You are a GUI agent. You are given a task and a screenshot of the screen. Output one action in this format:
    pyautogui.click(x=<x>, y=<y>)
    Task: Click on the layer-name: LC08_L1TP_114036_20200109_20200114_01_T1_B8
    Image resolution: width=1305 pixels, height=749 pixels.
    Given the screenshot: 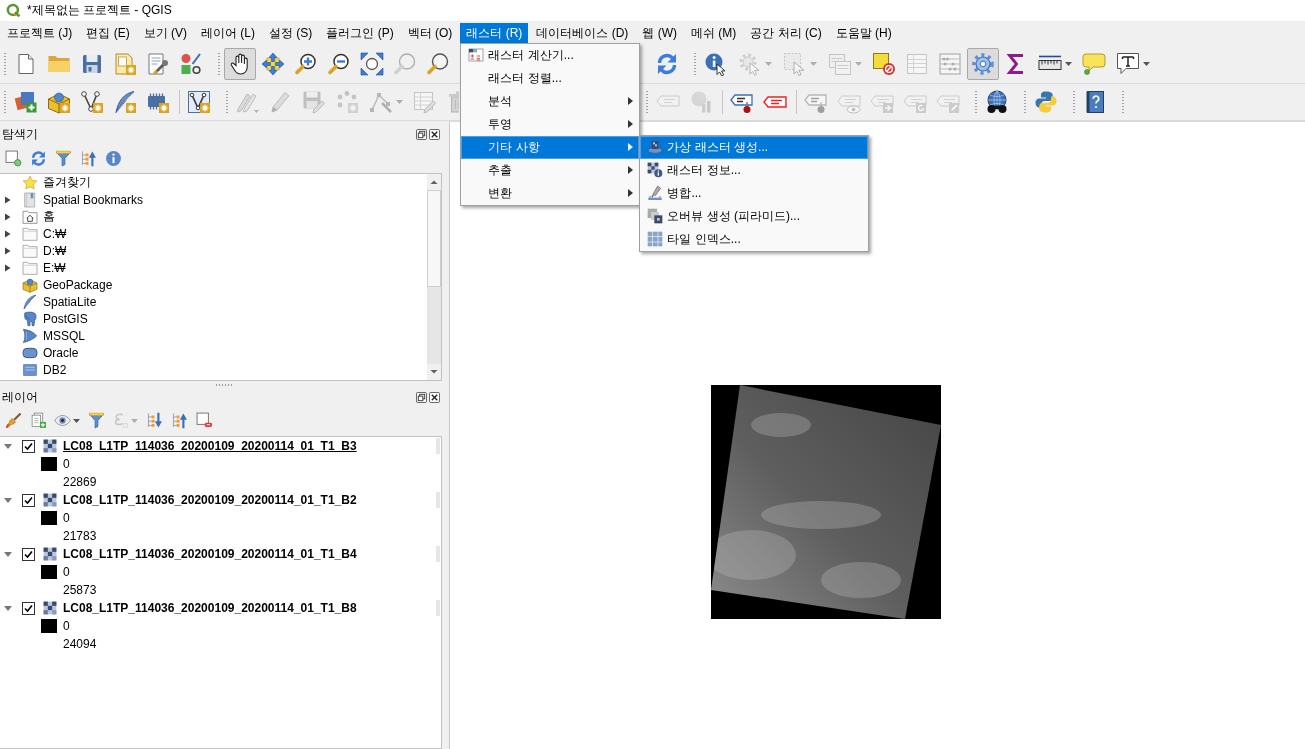 What is the action you would take?
    pyautogui.click(x=210, y=608)
    